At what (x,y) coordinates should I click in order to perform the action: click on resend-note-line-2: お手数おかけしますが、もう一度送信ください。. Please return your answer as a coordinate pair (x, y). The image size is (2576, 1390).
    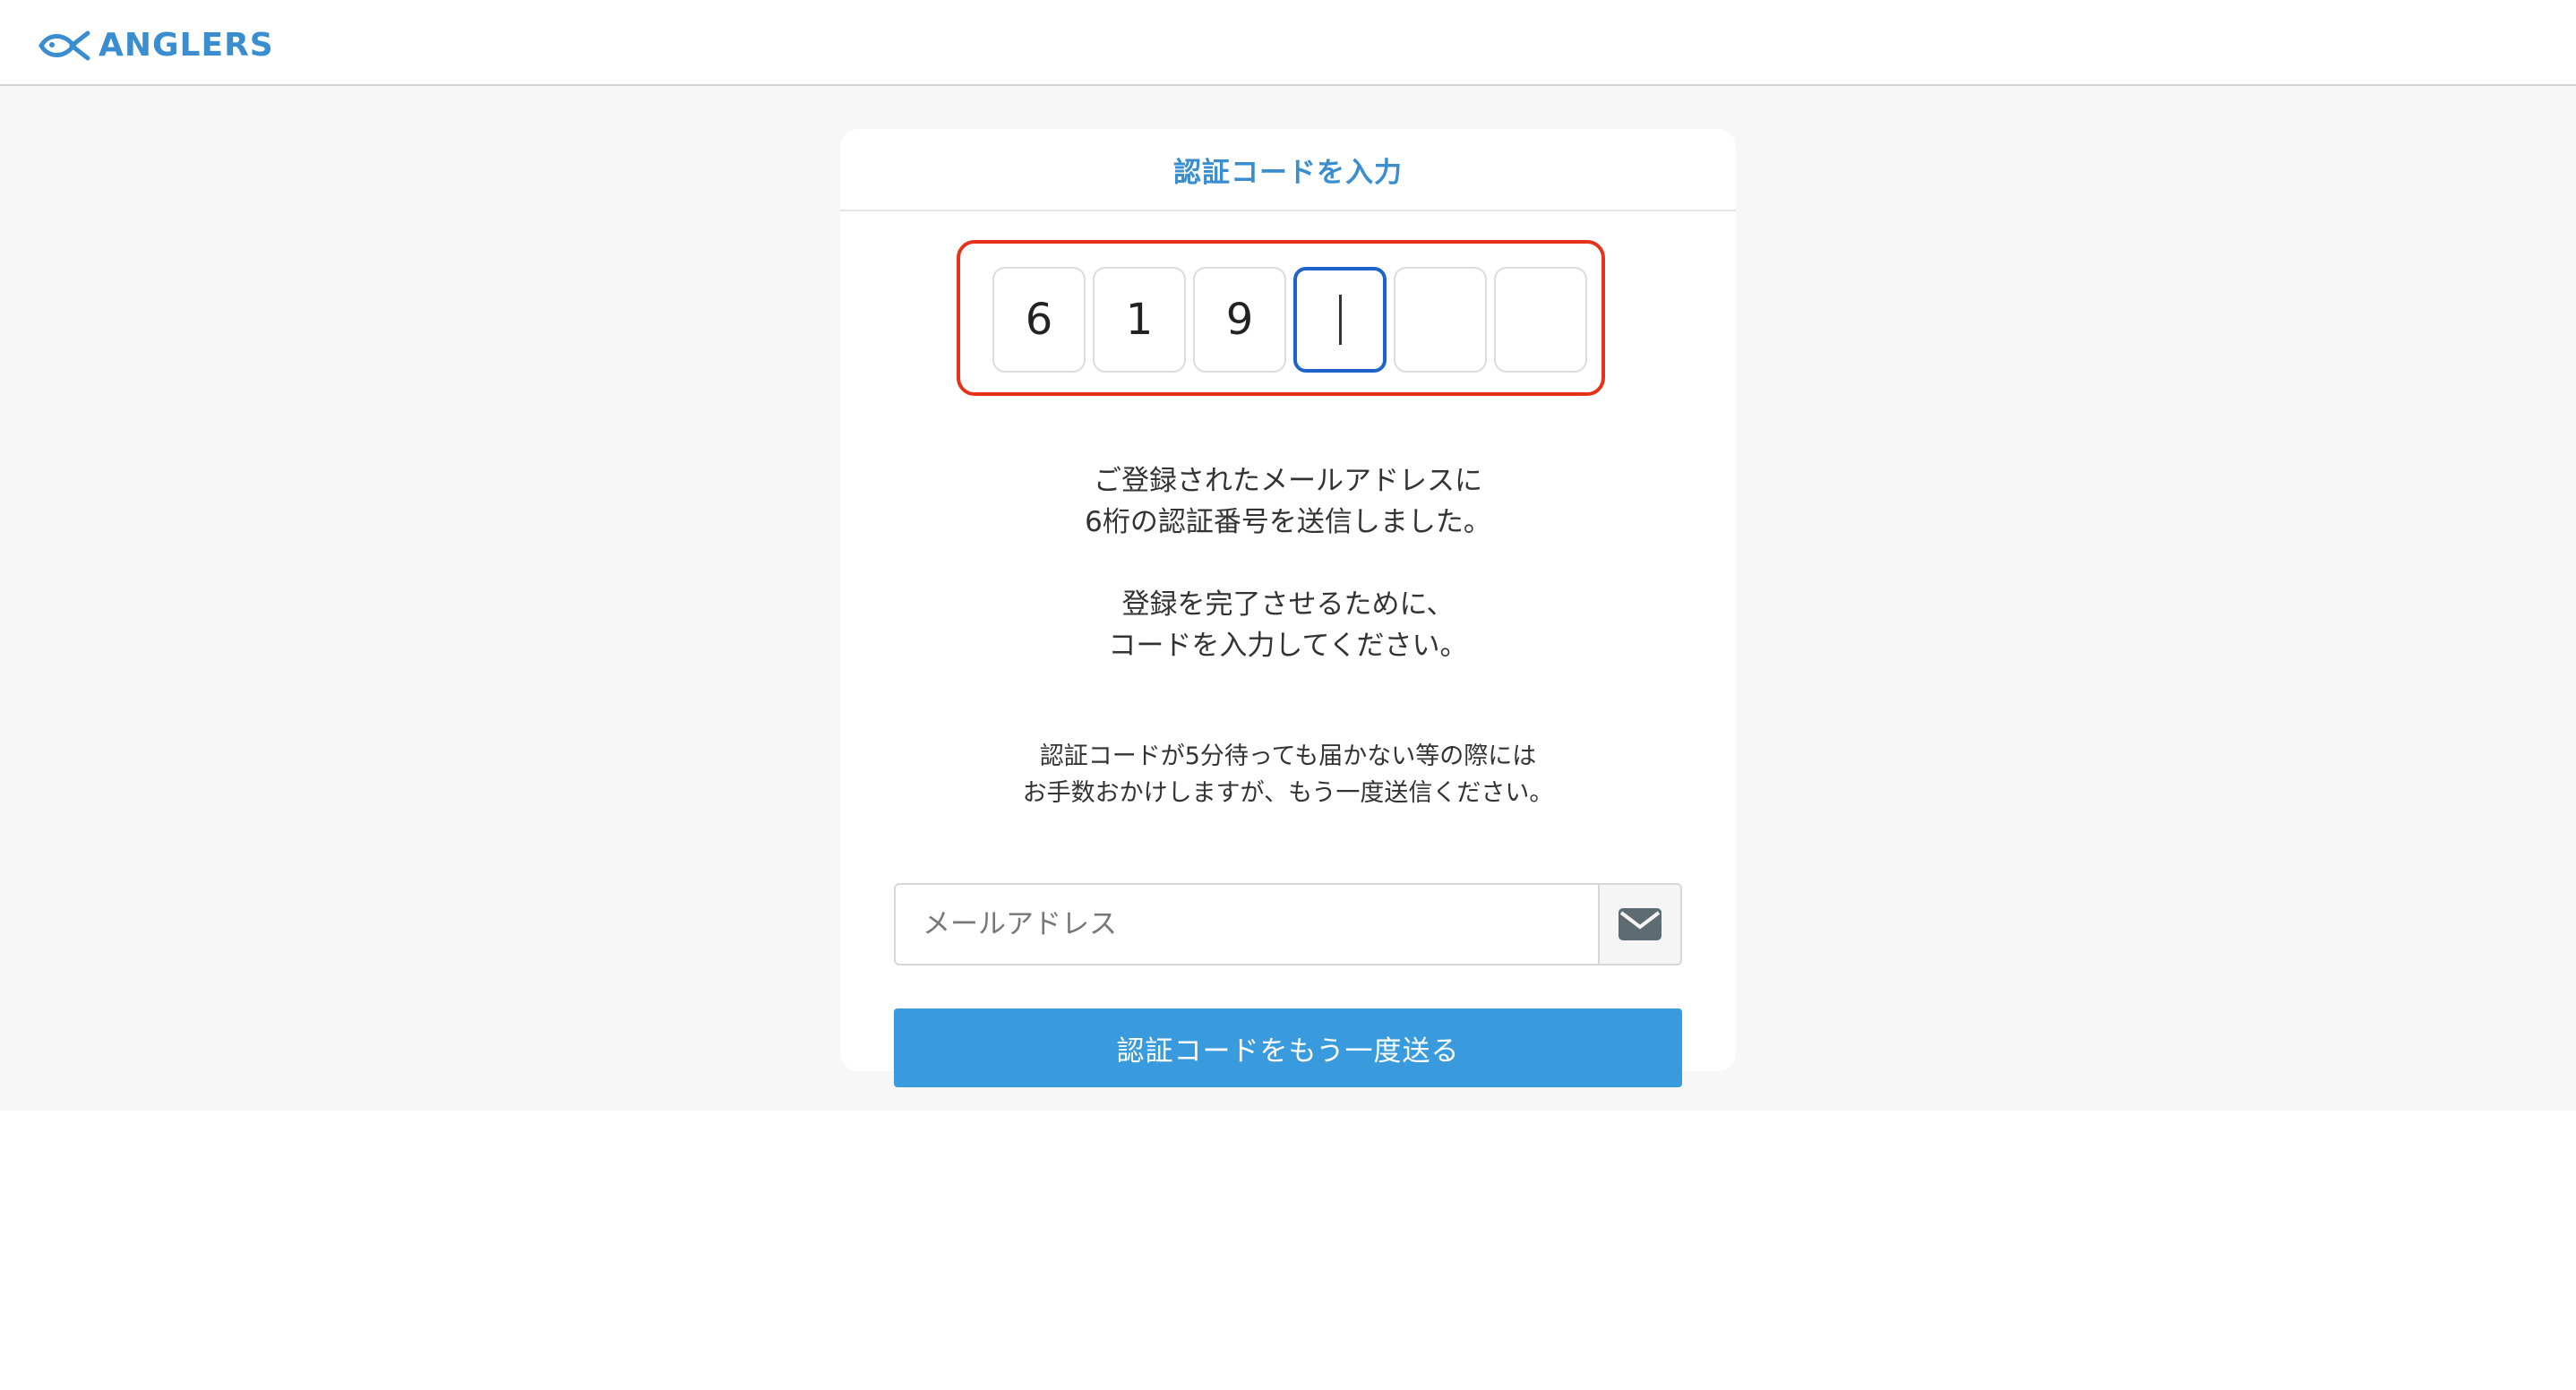
    Looking at the image, I should click on (1288, 793).